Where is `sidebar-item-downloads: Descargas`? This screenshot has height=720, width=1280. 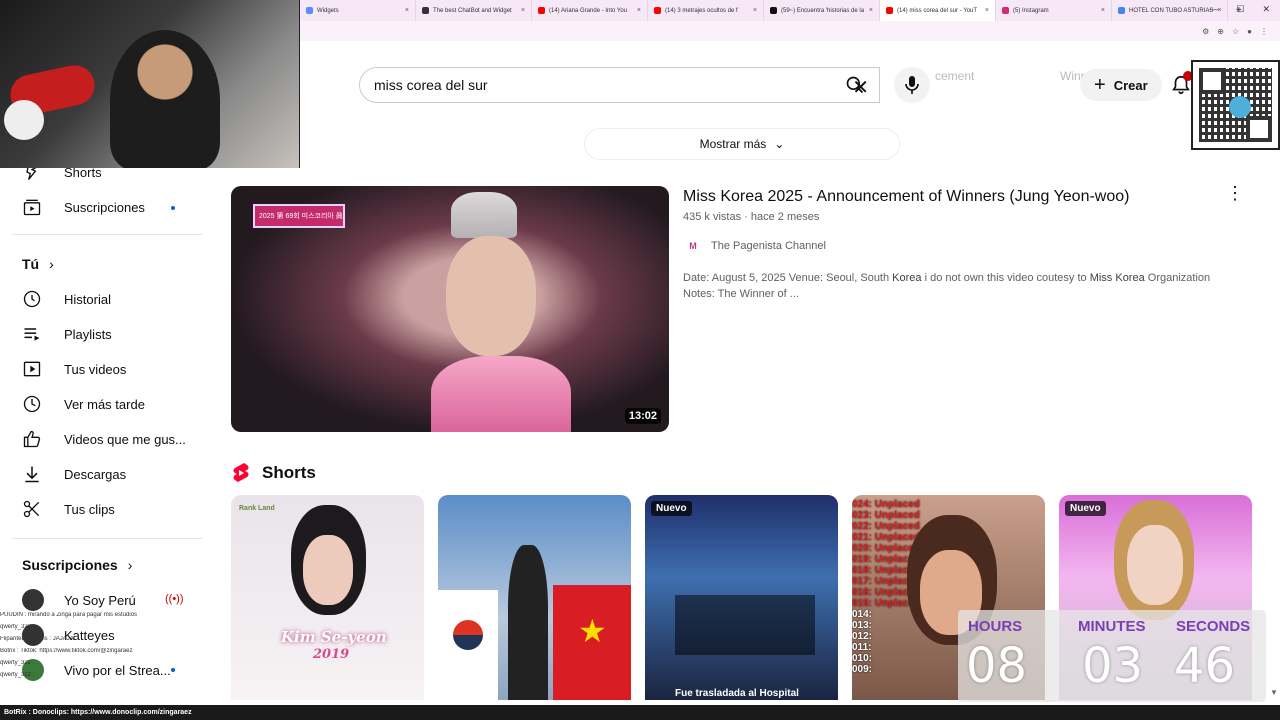 sidebar-item-downloads: Descargas is located at coordinates (74, 474).